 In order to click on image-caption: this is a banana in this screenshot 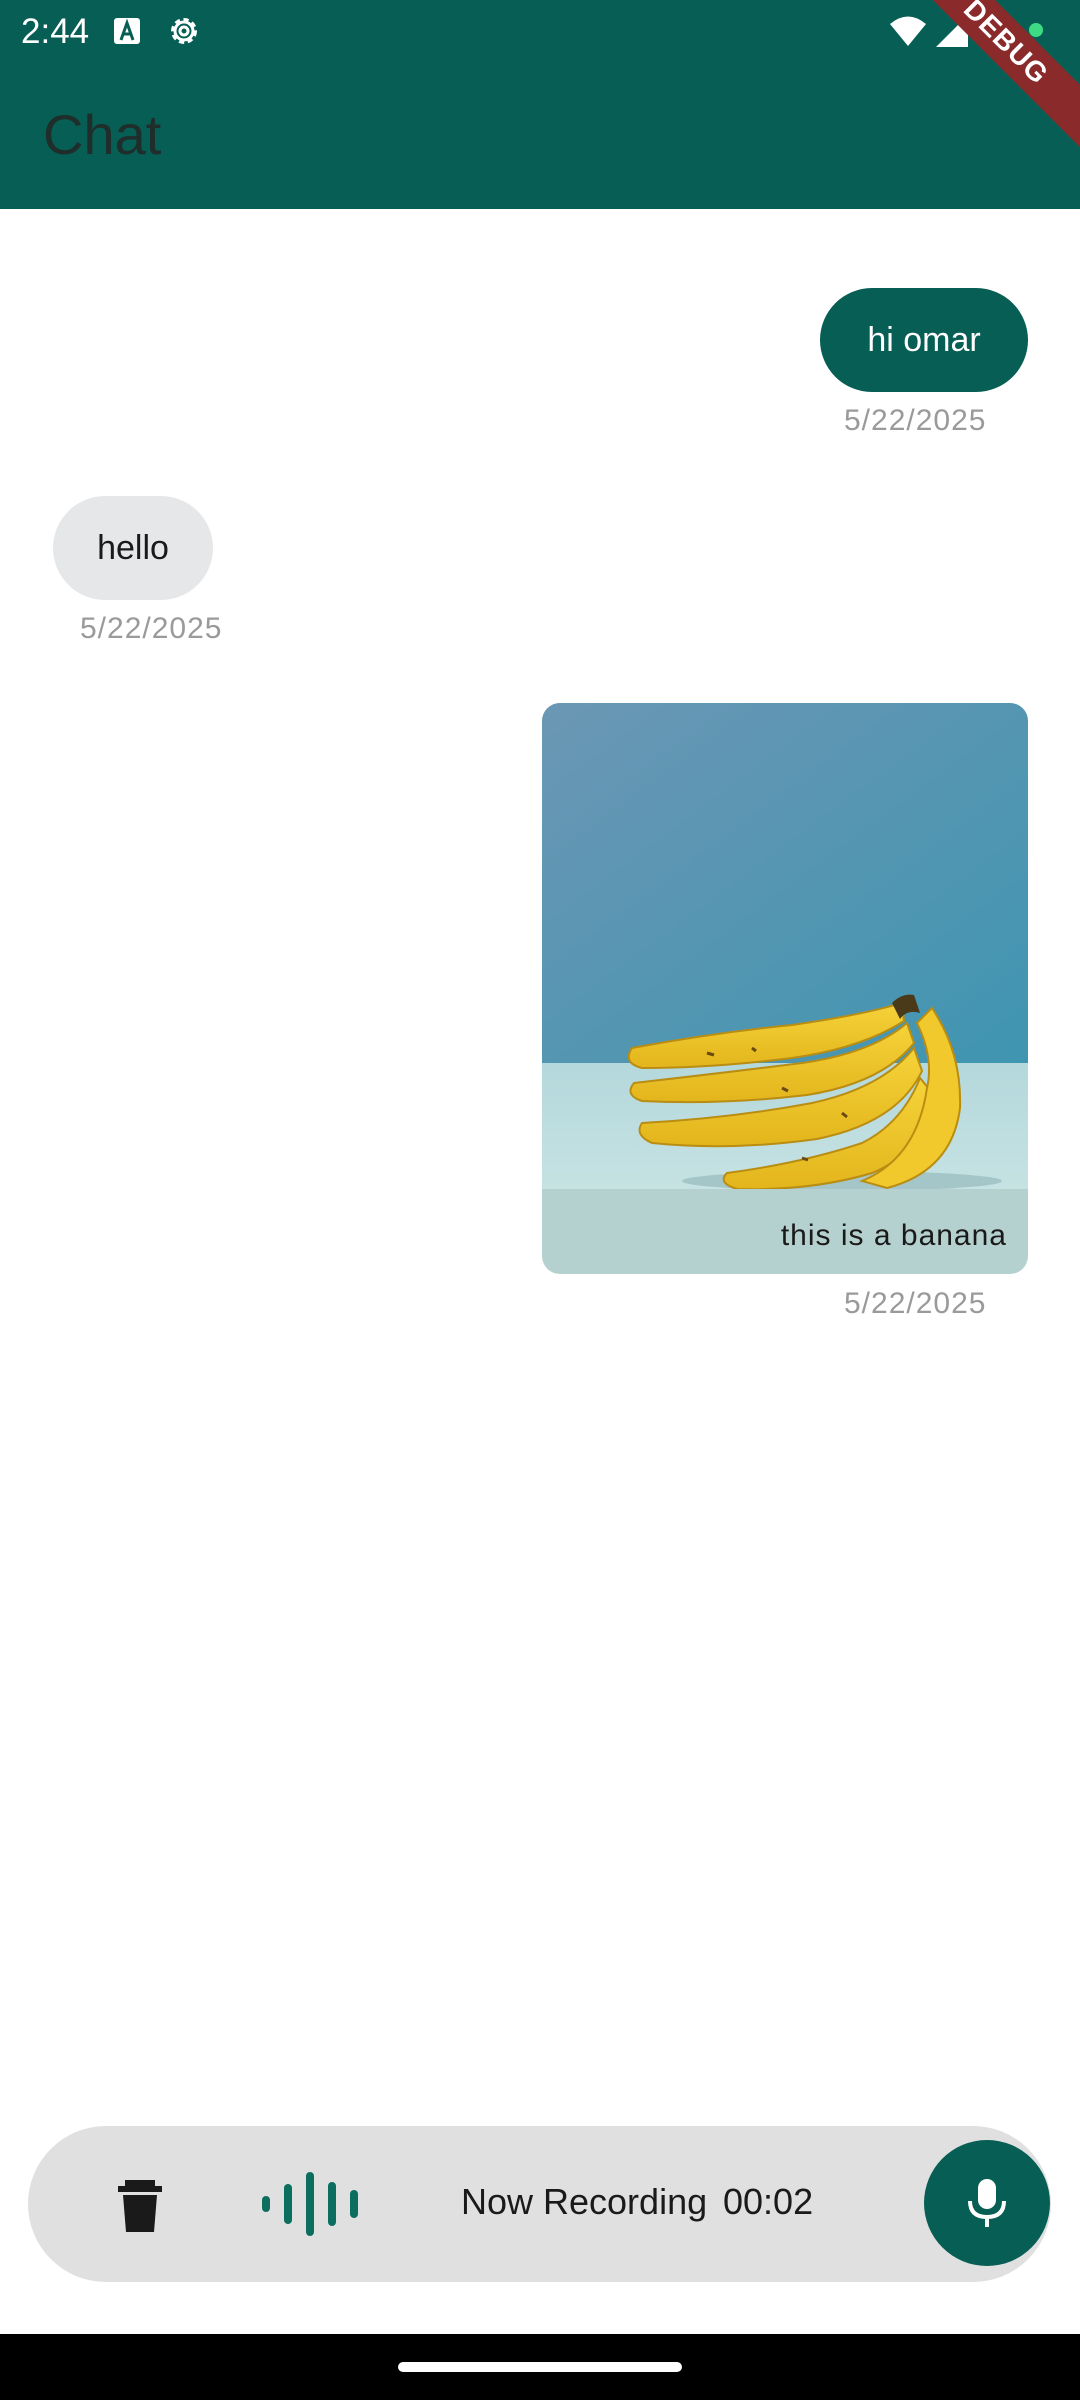, I will do `click(893, 1235)`.